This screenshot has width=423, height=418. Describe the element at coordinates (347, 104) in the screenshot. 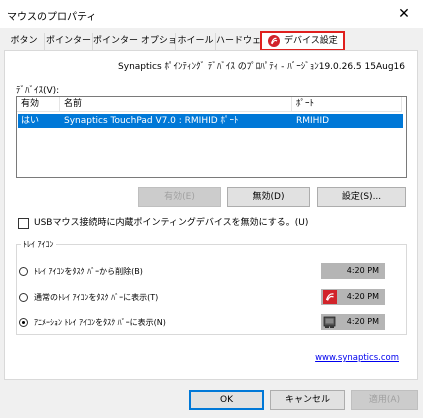

I see `column-port: ﾎﾟｰﾄ` at that location.